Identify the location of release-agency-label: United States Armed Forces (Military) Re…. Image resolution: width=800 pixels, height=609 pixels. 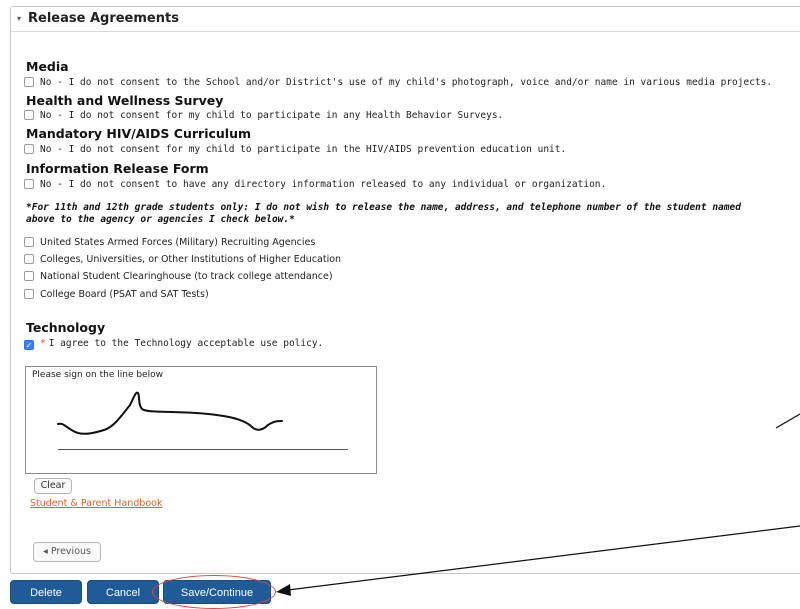
(178, 242).